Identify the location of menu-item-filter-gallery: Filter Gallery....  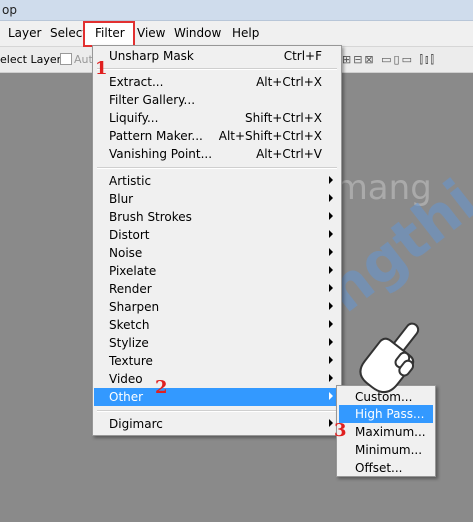
(217, 100).